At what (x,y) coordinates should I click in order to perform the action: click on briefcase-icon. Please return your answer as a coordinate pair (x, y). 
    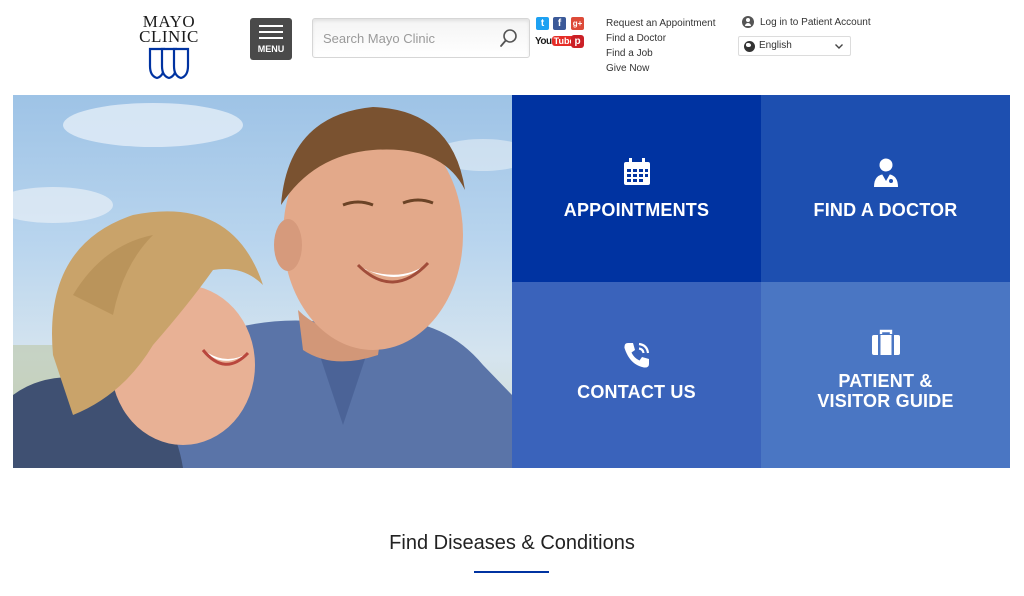
    Looking at the image, I should click on (885, 342).